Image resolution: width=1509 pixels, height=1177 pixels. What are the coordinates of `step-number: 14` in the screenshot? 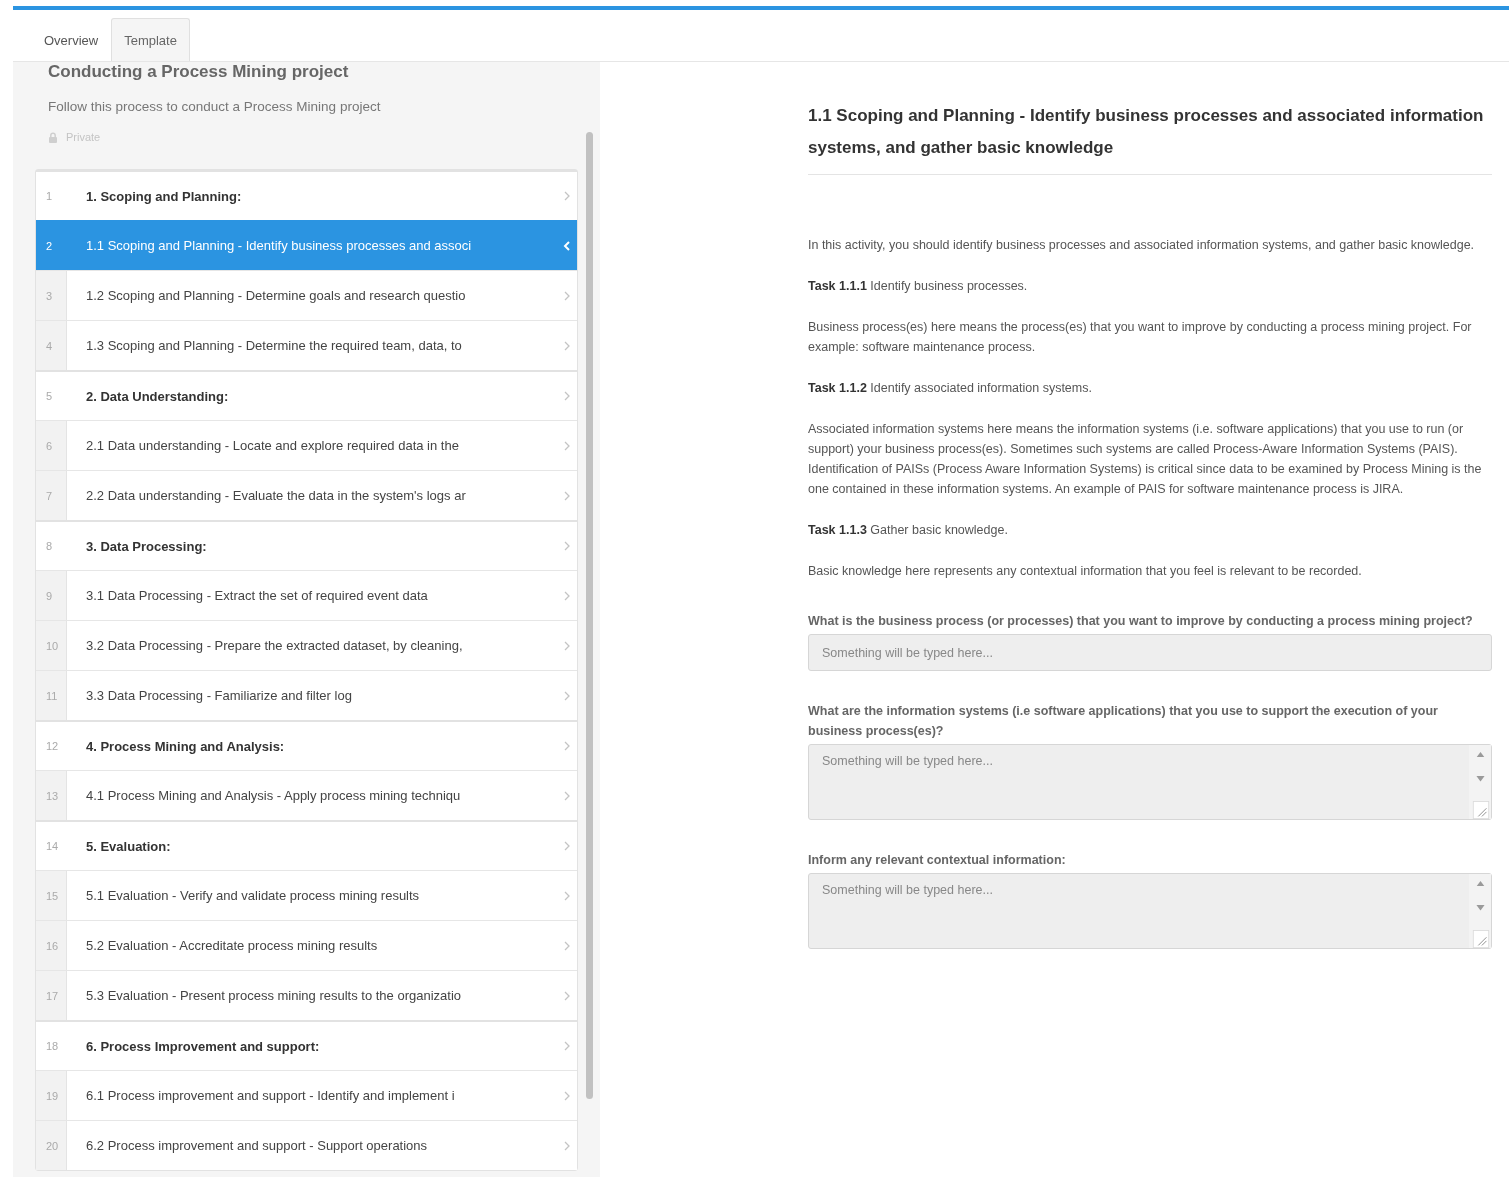 It's located at (52, 846).